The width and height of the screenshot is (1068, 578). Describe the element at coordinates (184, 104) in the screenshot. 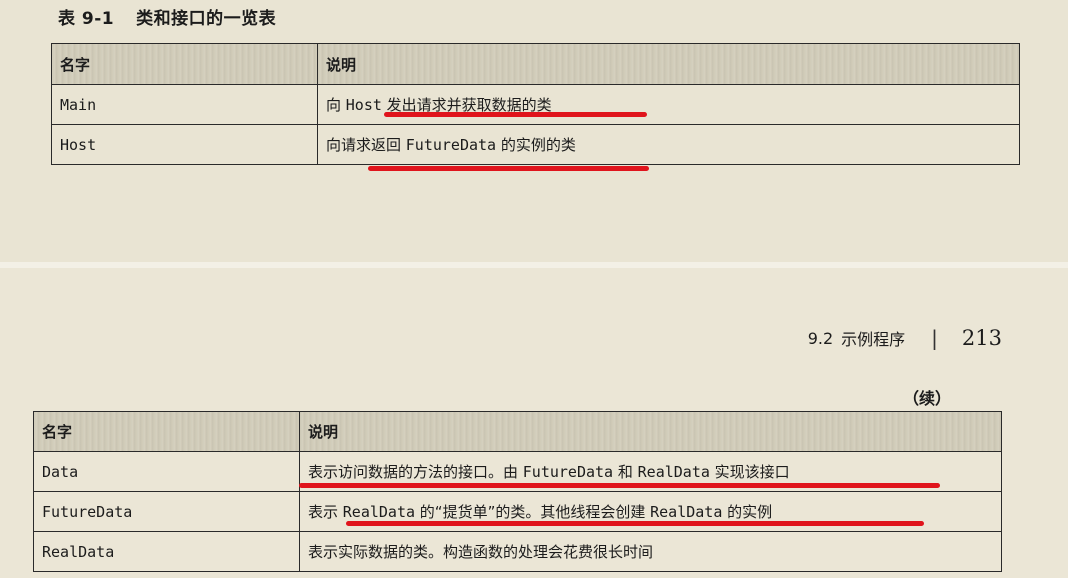

I see `row-name-cell: Main` at that location.